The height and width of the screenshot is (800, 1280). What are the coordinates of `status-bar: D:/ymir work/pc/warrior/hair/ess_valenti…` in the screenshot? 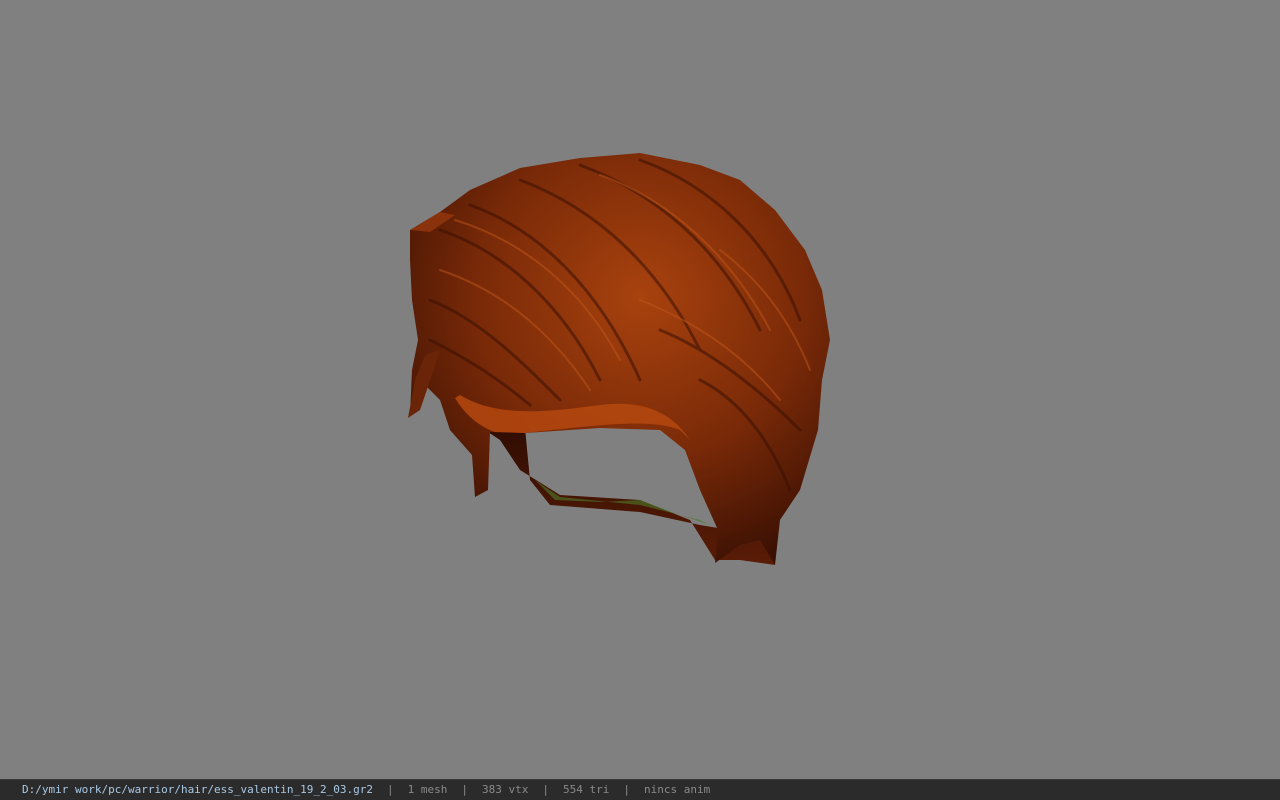 It's located at (640, 789).